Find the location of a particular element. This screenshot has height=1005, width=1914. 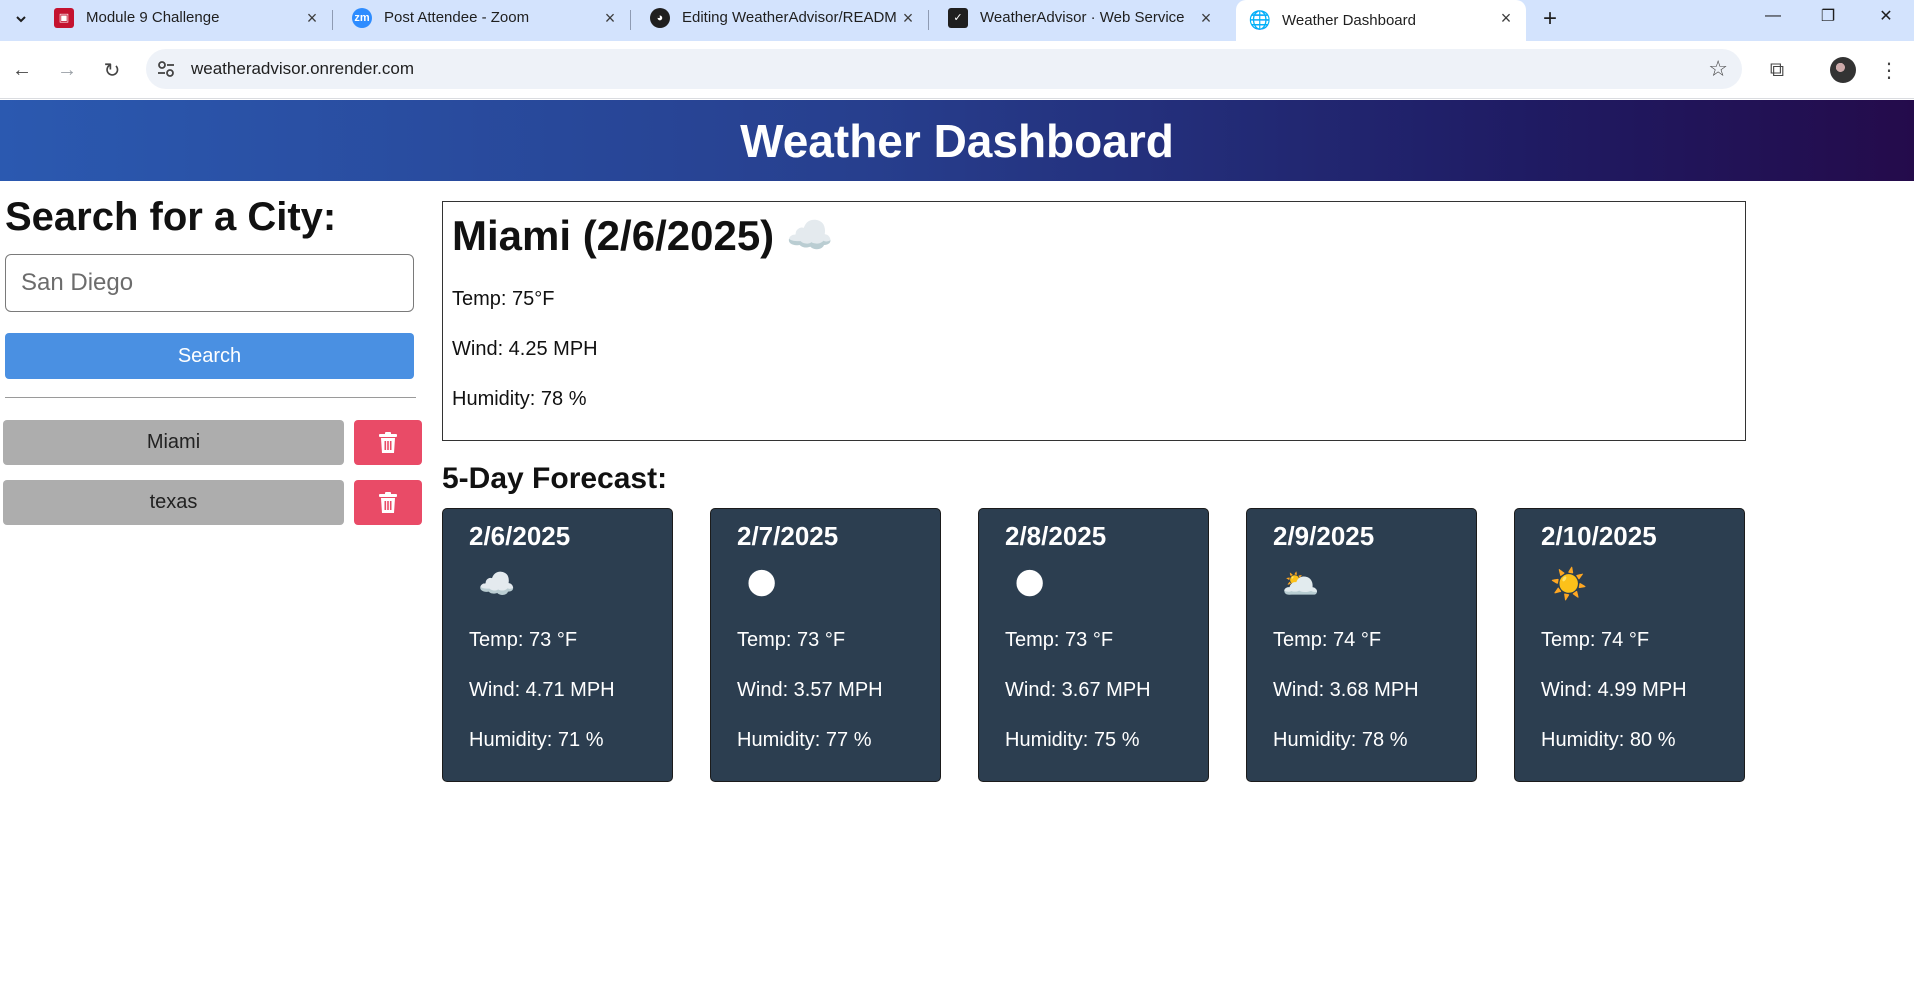

canvas-icon: ▣ is located at coordinates (64, 17).